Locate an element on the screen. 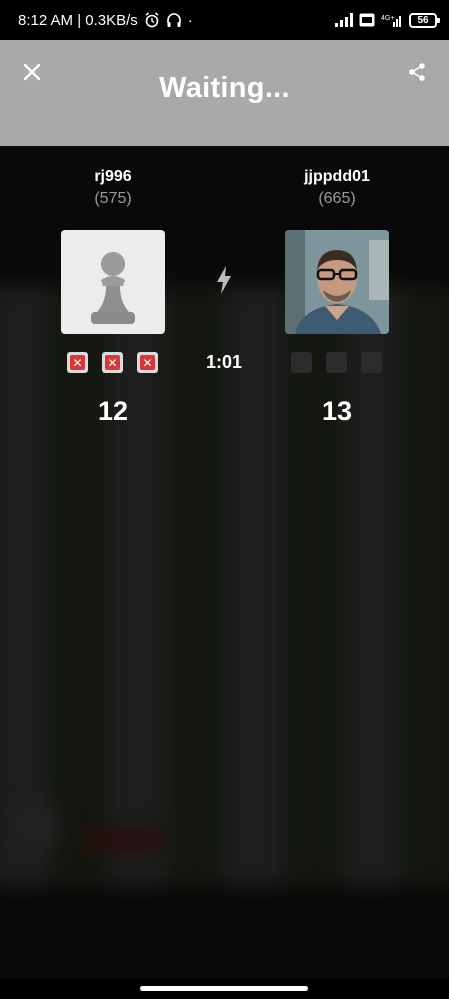  right-player-score: 13 is located at coordinates (337, 411).